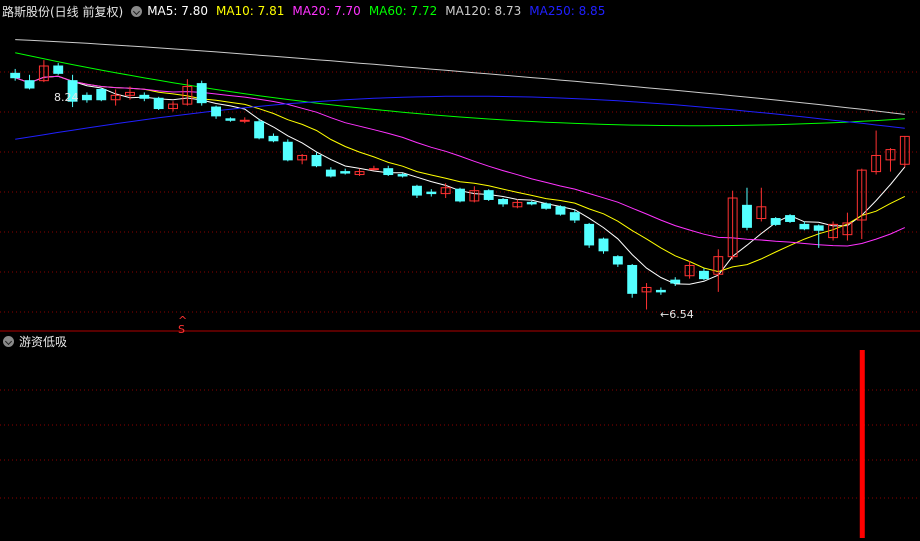  What do you see at coordinates (665, 314) in the screenshot?
I see `arrow-left-icon: ←` at bounding box center [665, 314].